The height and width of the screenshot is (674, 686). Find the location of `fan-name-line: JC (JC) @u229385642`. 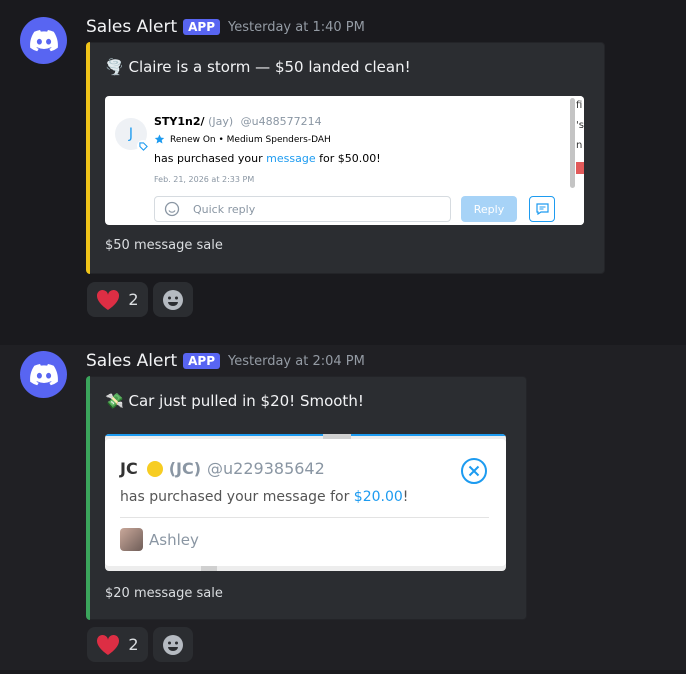

fan-name-line: JC (JC) @u229385642 is located at coordinates (222, 468).